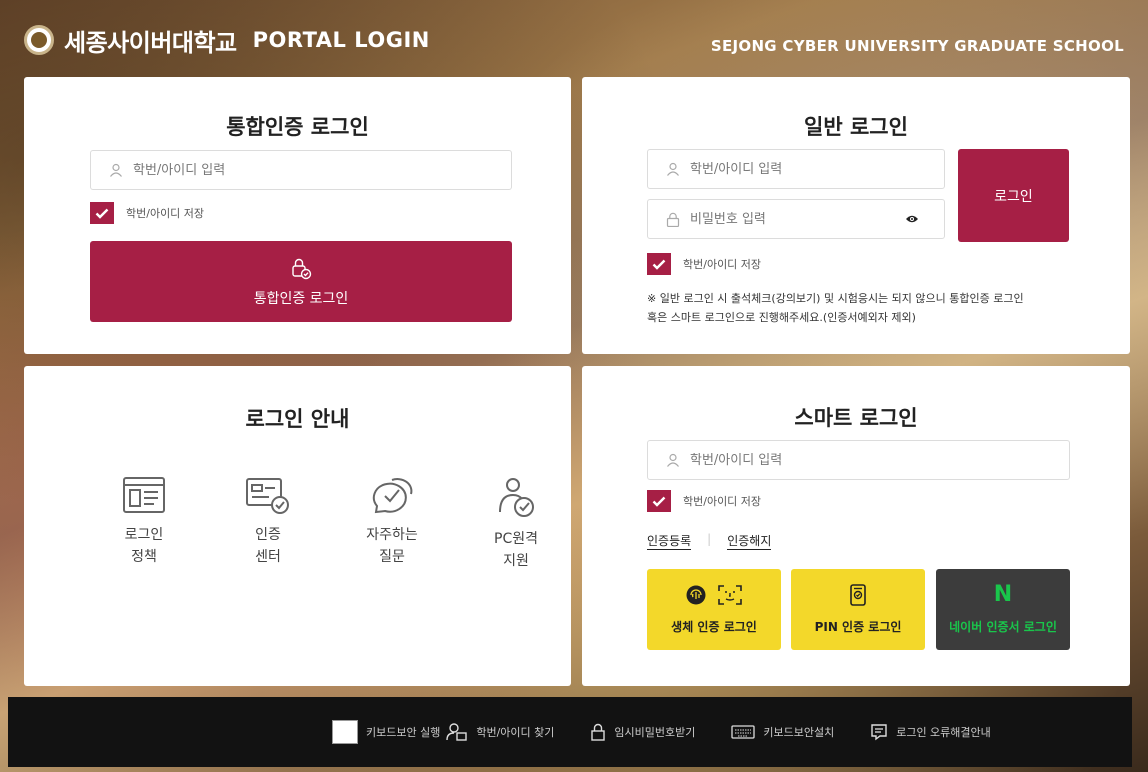  Describe the element at coordinates (516, 524) in the screenshot. I see `guide-pc-remote: PC원격 지원` at that location.